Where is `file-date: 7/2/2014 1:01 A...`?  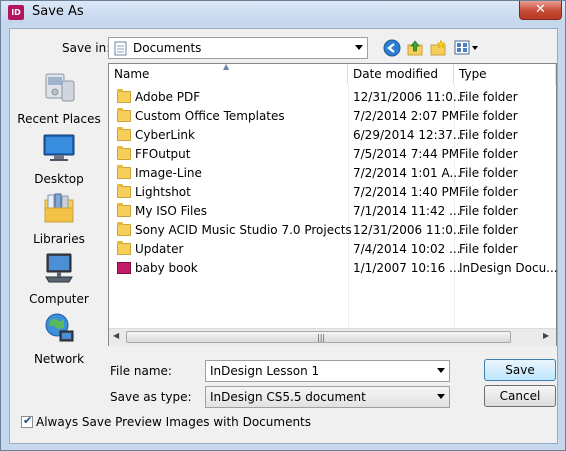 file-date: 7/2/2014 1:01 A... is located at coordinates (407, 173).